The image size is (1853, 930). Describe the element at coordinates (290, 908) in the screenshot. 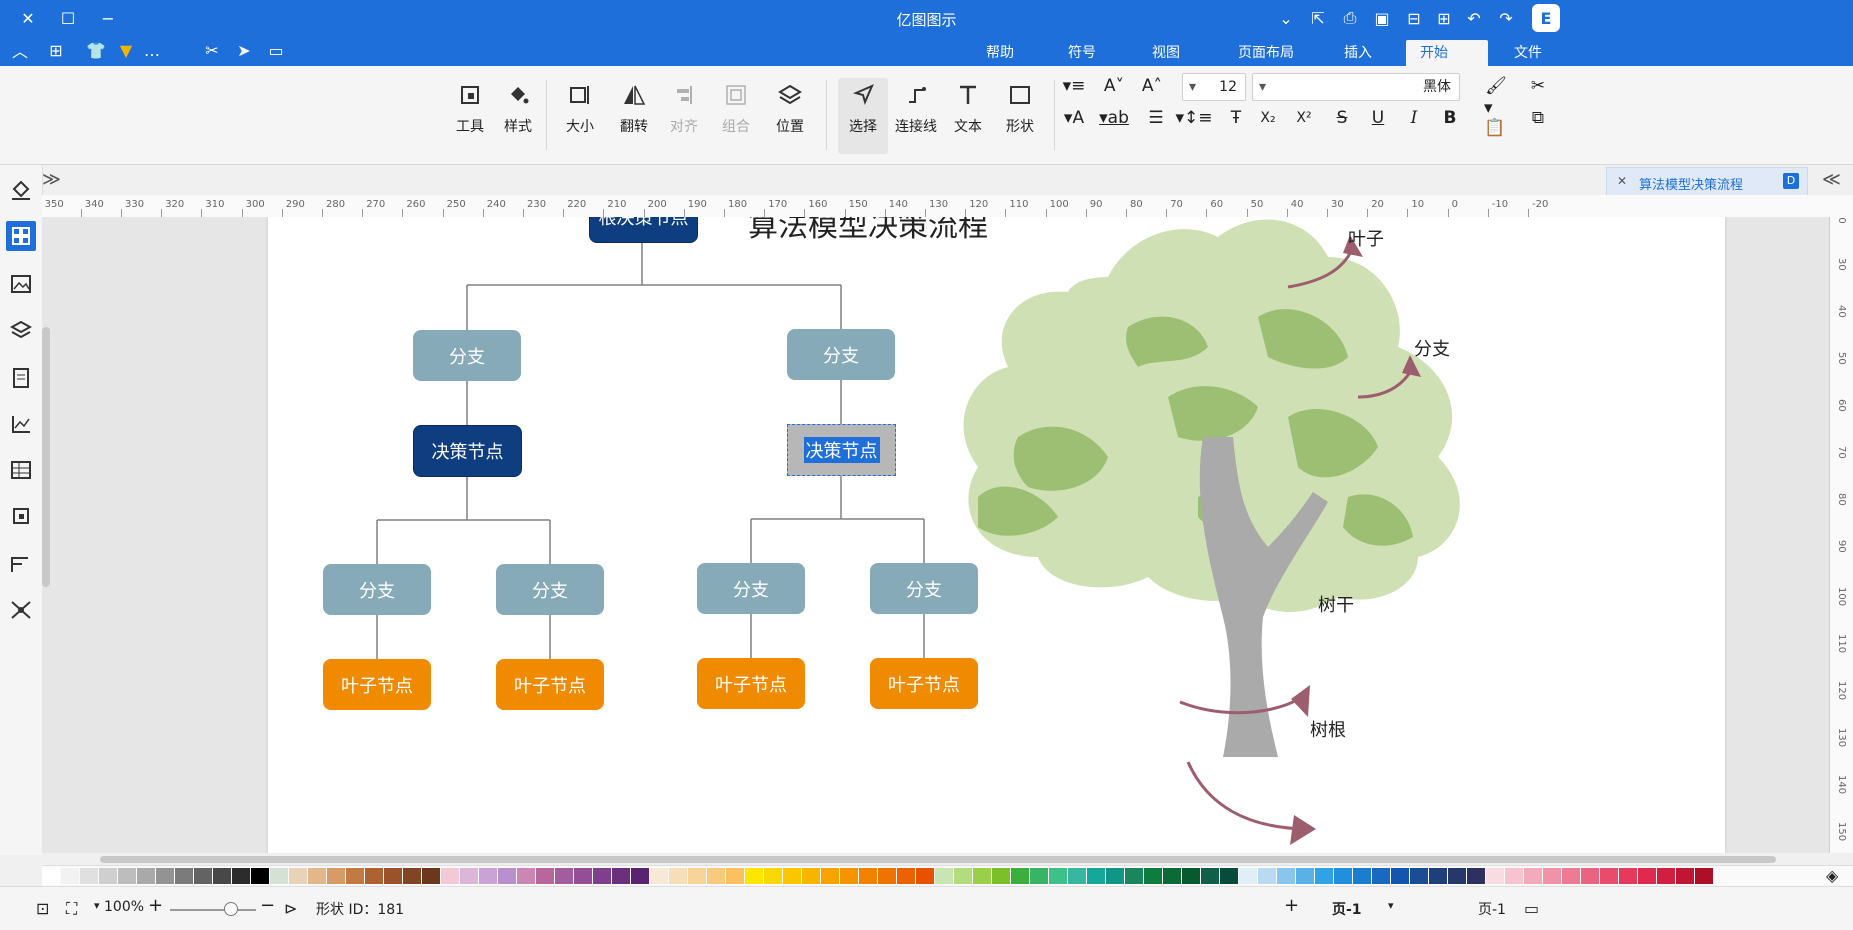

I see `play-icon: ⊳` at that location.